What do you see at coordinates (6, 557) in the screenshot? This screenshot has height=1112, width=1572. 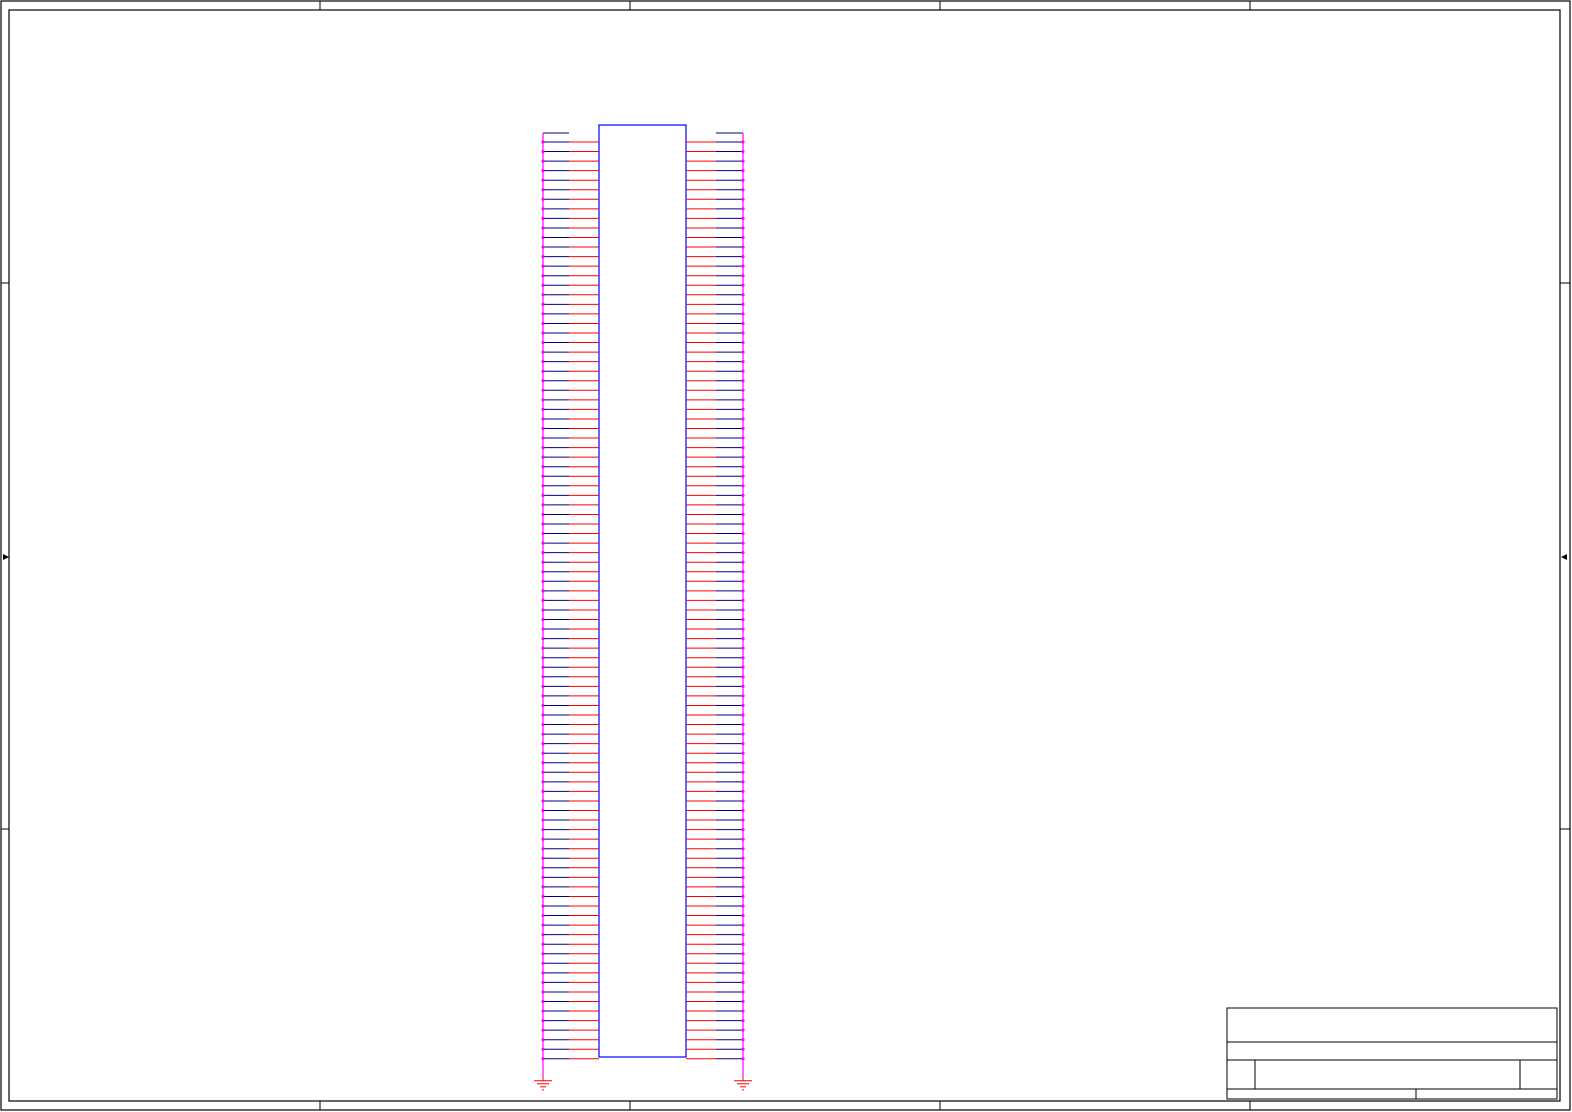 I see `arrow-icon` at bounding box center [6, 557].